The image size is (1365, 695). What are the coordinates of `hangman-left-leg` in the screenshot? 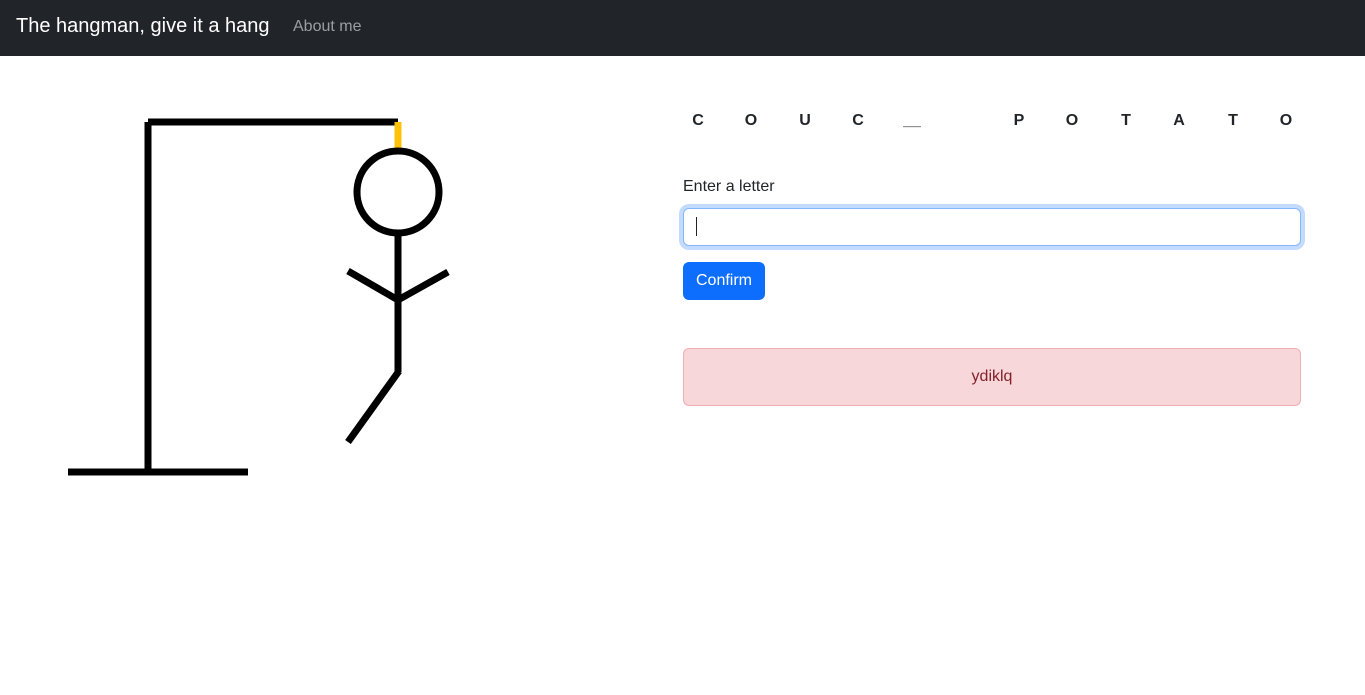 It's located at (373, 406).